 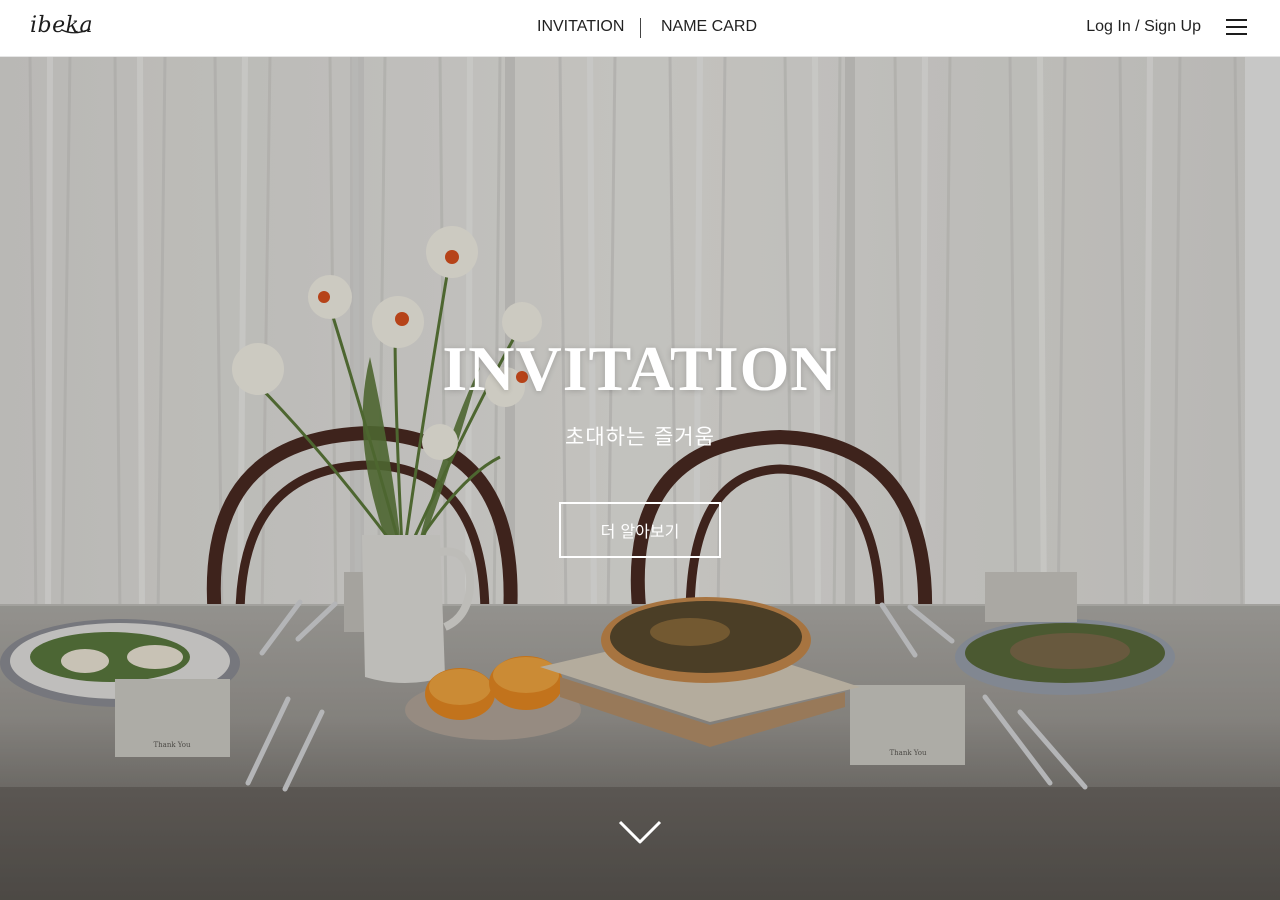 What do you see at coordinates (580, 27) in the screenshot?
I see `nav-invitation-link: INVITATION` at bounding box center [580, 27].